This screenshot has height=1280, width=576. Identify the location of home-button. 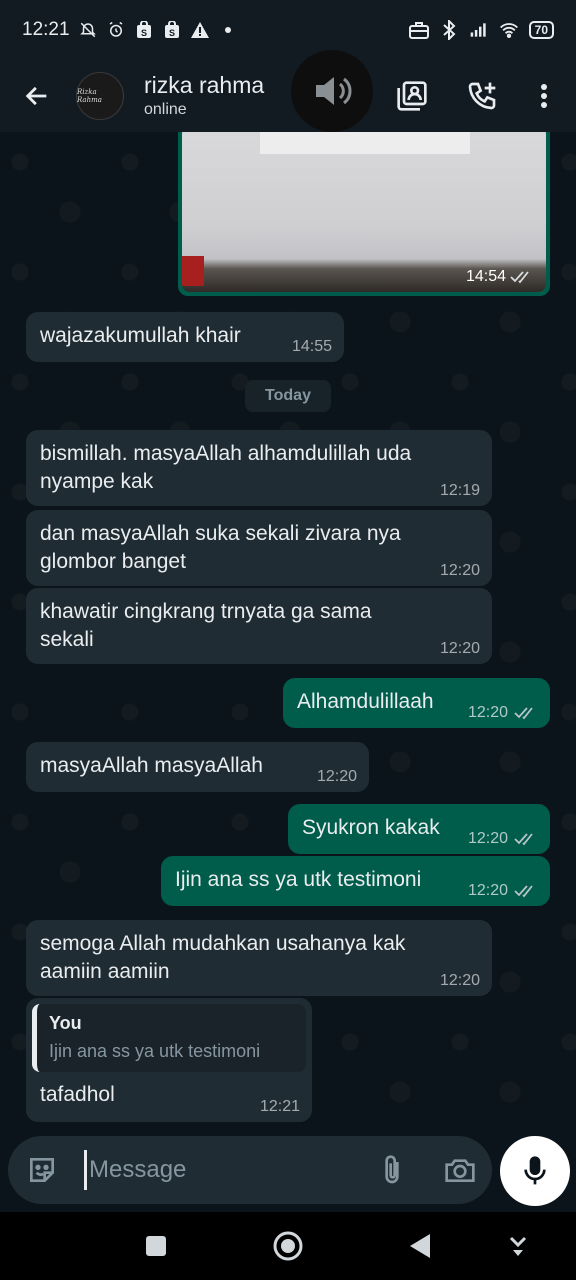
(288, 1246).